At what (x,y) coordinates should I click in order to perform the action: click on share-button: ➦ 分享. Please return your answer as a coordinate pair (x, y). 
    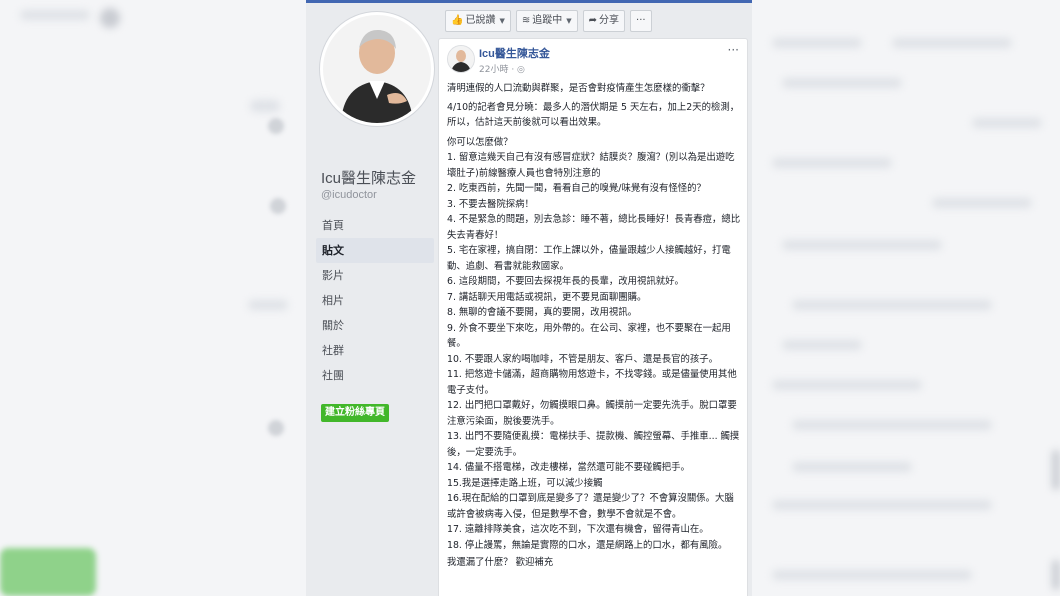
    Looking at the image, I should click on (604, 21).